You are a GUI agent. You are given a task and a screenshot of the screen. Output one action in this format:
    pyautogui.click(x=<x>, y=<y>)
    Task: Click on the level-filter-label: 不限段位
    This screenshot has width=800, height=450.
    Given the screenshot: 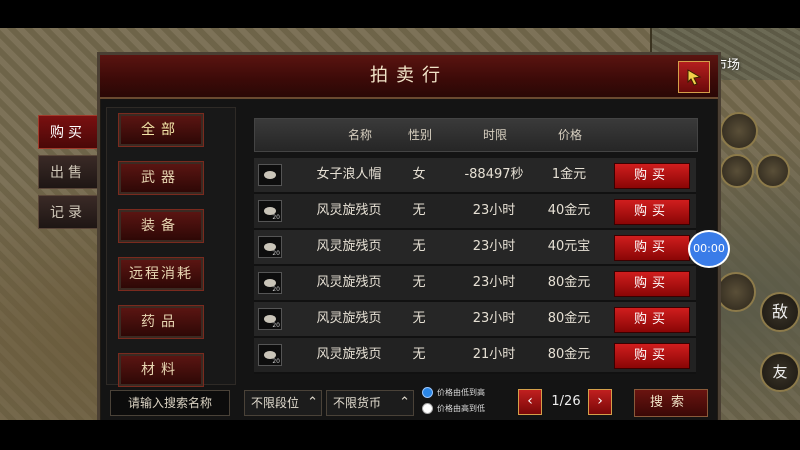 What is the action you would take?
    pyautogui.click(x=275, y=403)
    